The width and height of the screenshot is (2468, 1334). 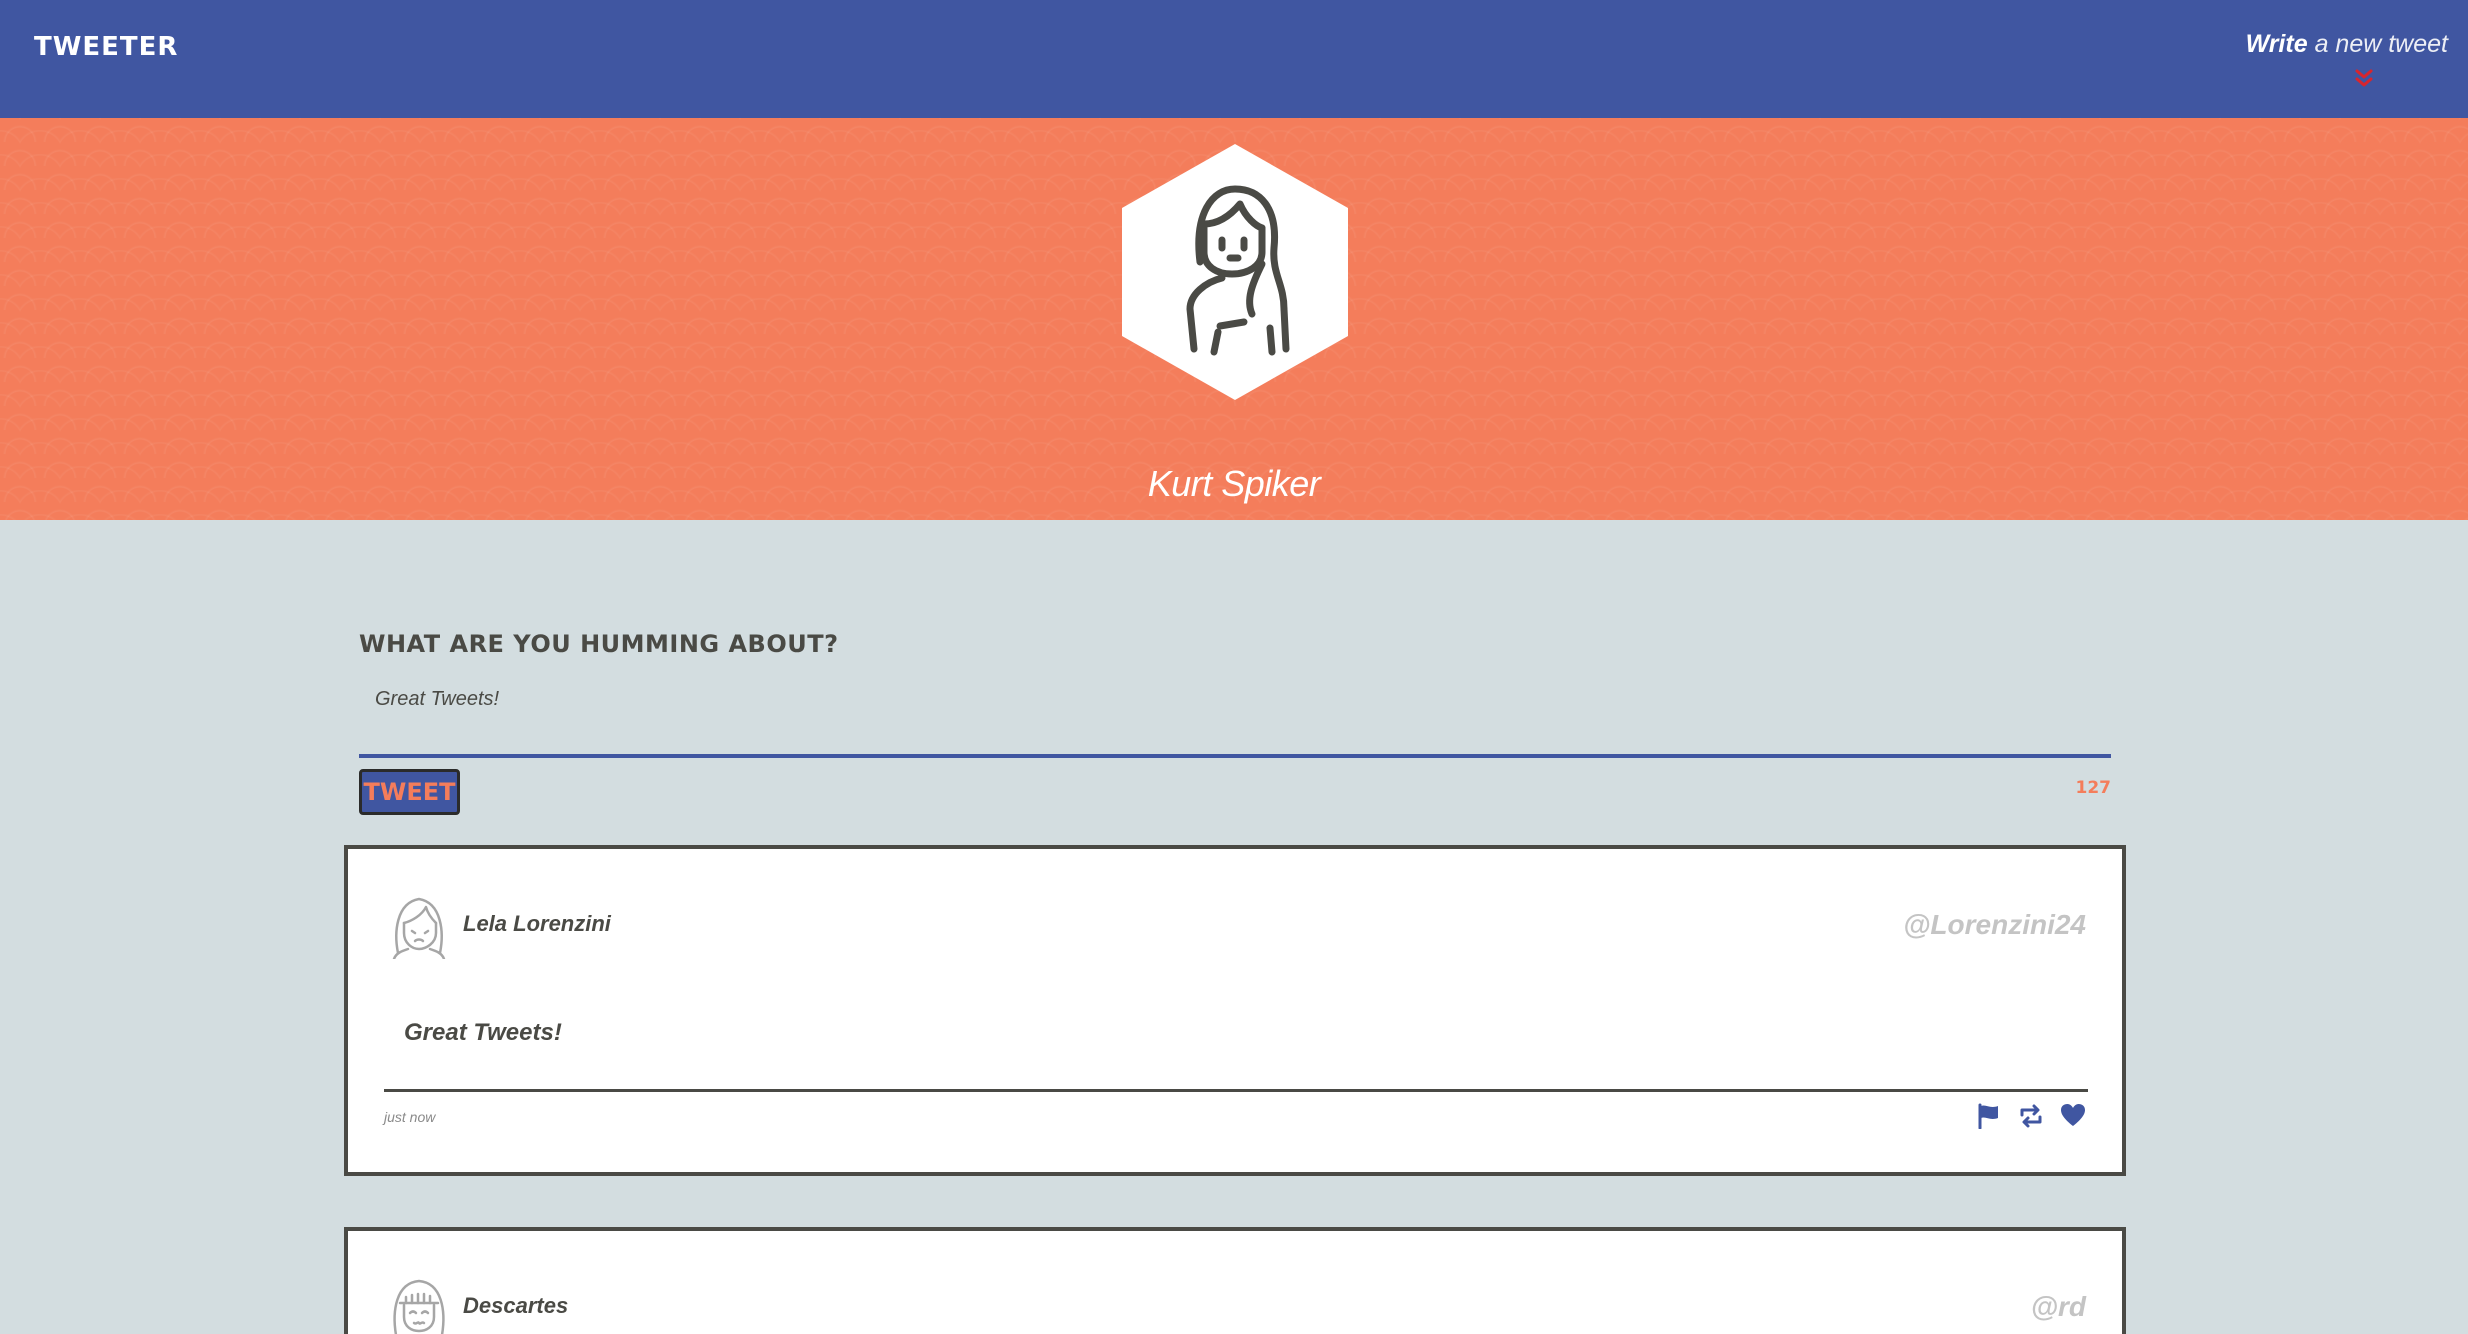 What do you see at coordinates (516, 1305) in the screenshot?
I see `tweet-author-name: Descartes` at bounding box center [516, 1305].